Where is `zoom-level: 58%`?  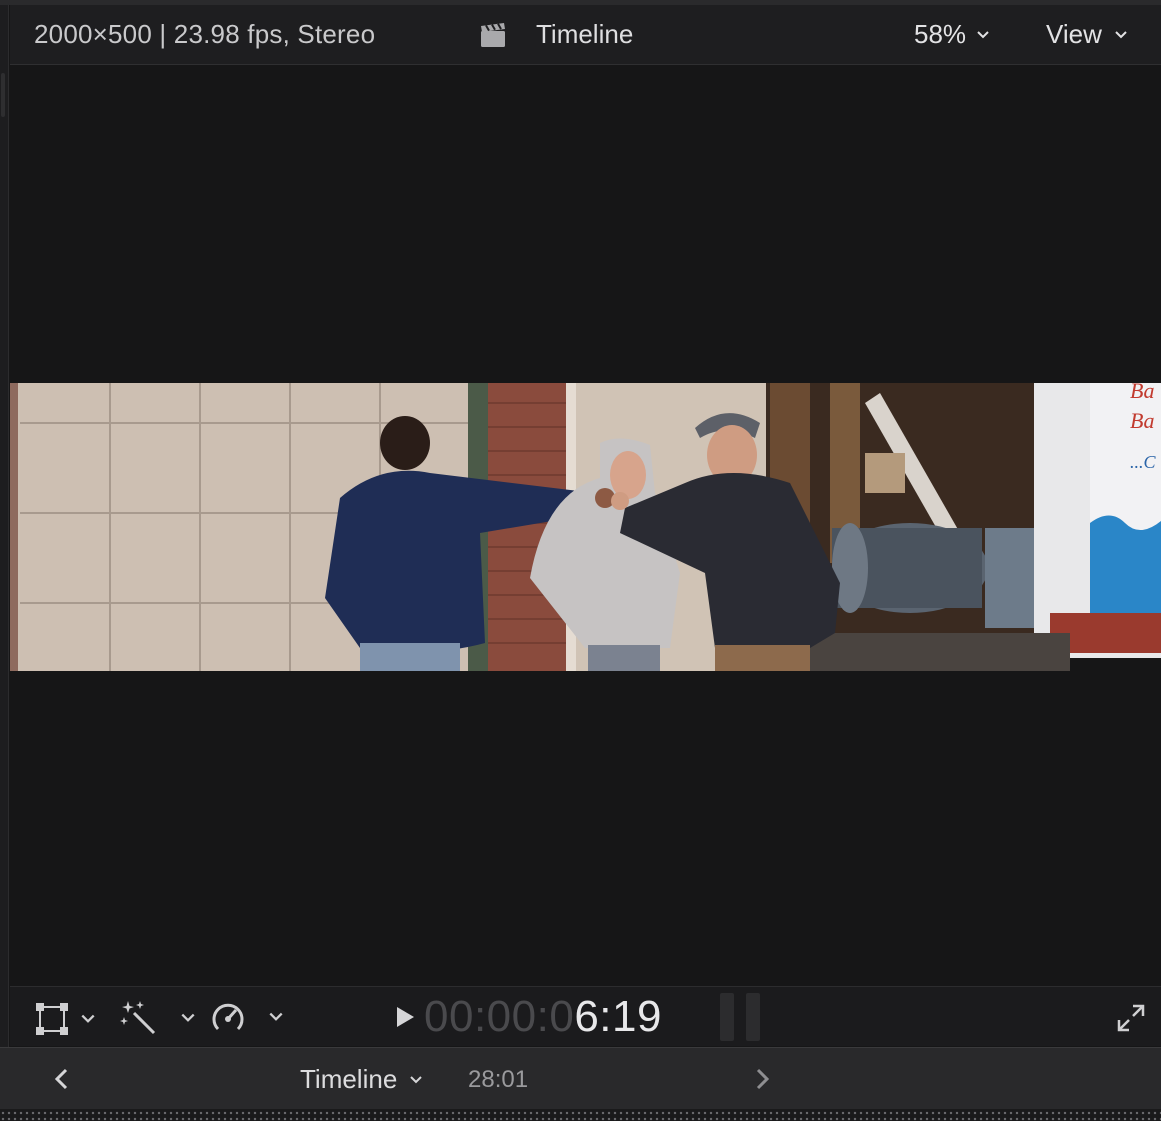
zoom-level: 58% is located at coordinates (940, 34).